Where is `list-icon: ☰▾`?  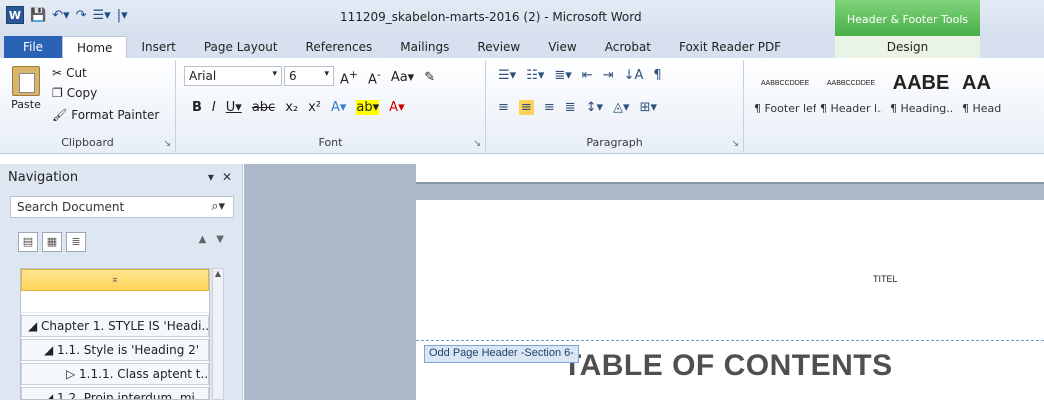 list-icon: ☰▾ is located at coordinates (102, 15).